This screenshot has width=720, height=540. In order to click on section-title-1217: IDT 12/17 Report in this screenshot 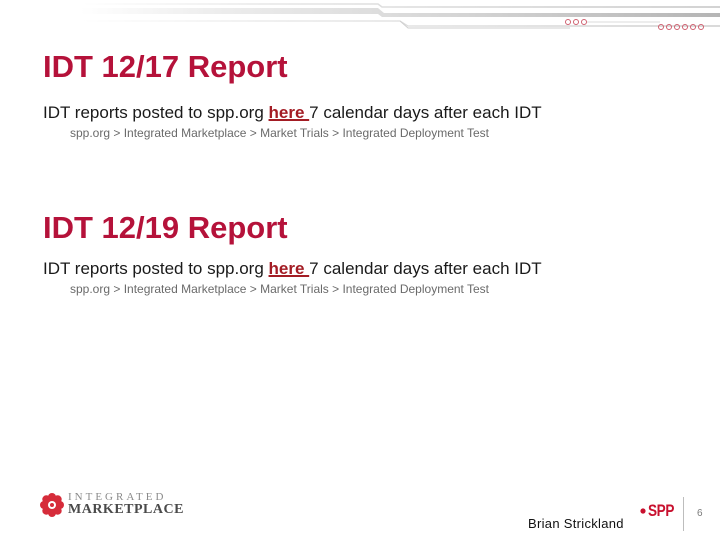, I will do `click(165, 66)`.